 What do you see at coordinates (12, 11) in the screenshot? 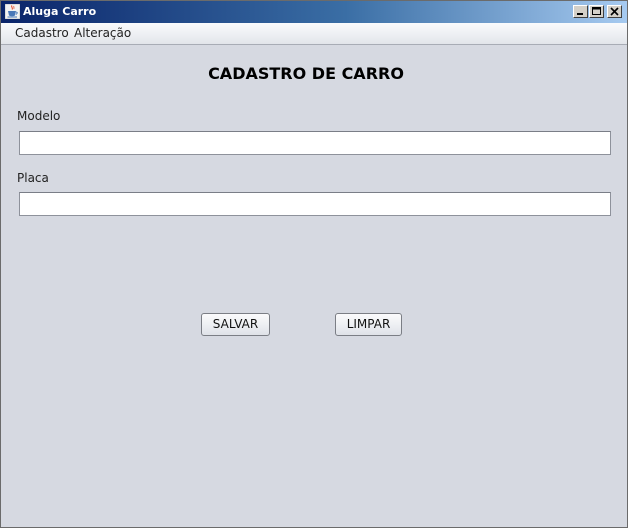
I see `java-coffee-cup-icon` at bounding box center [12, 11].